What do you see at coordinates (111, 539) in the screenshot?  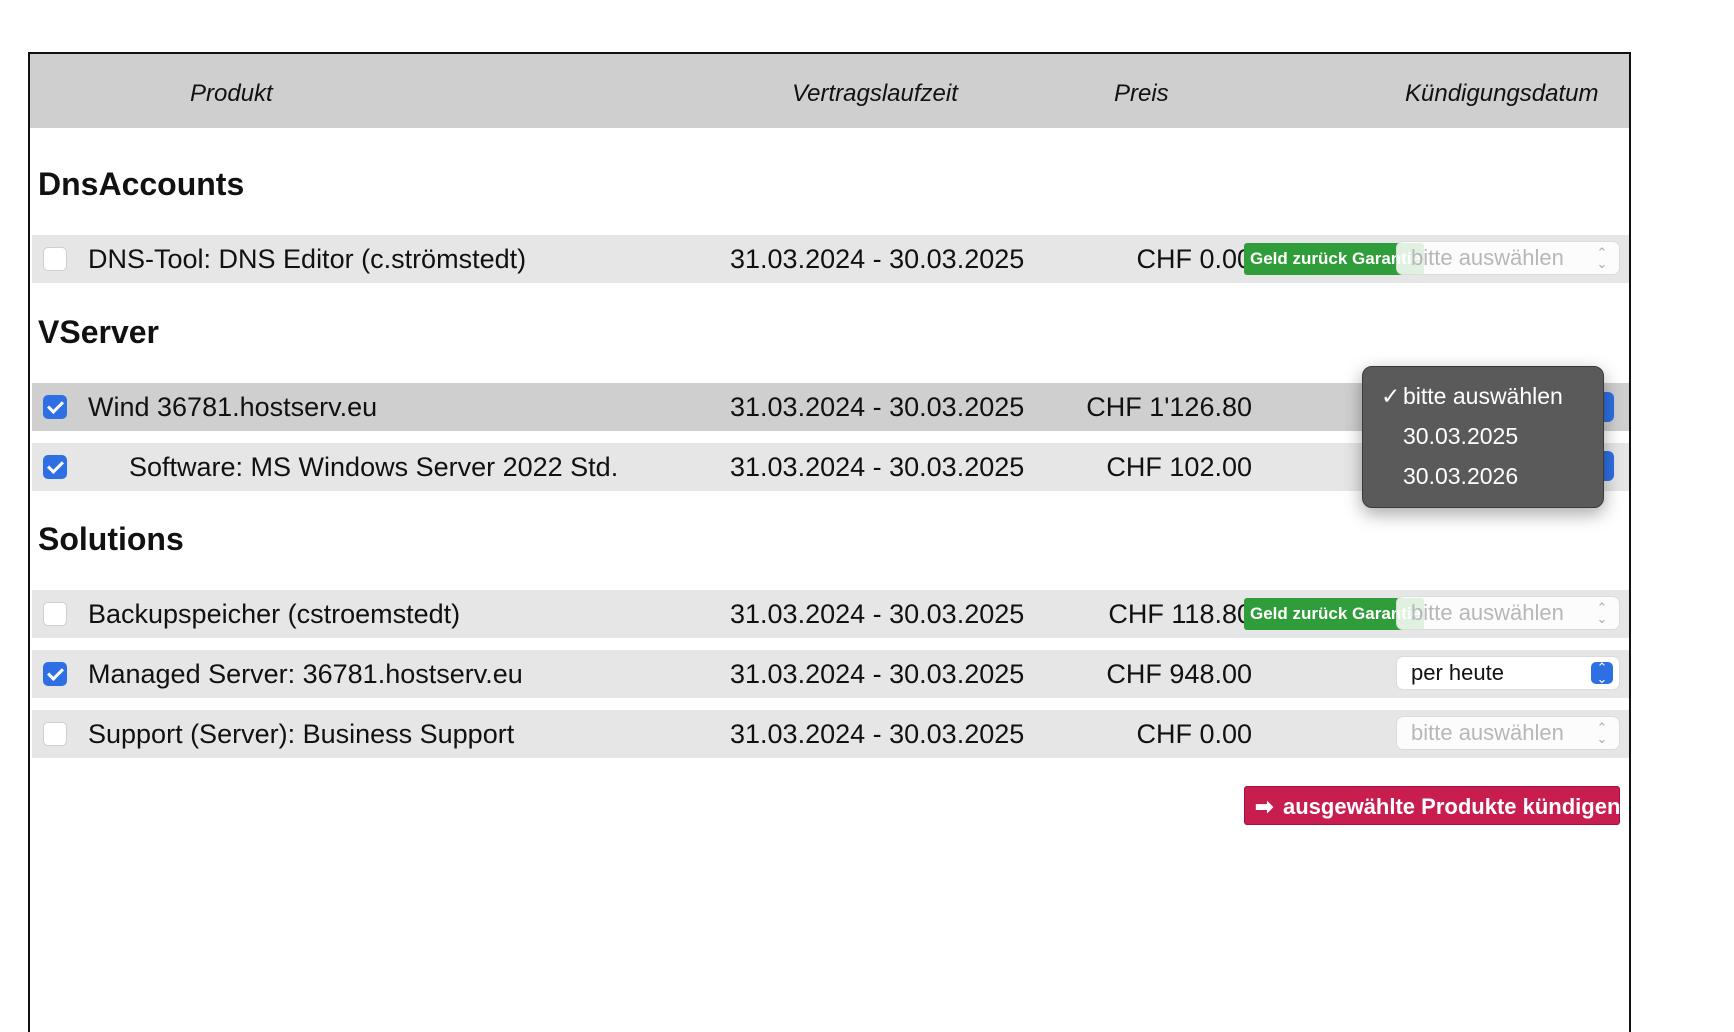 I see `group-heading-solutions: Solutions` at bounding box center [111, 539].